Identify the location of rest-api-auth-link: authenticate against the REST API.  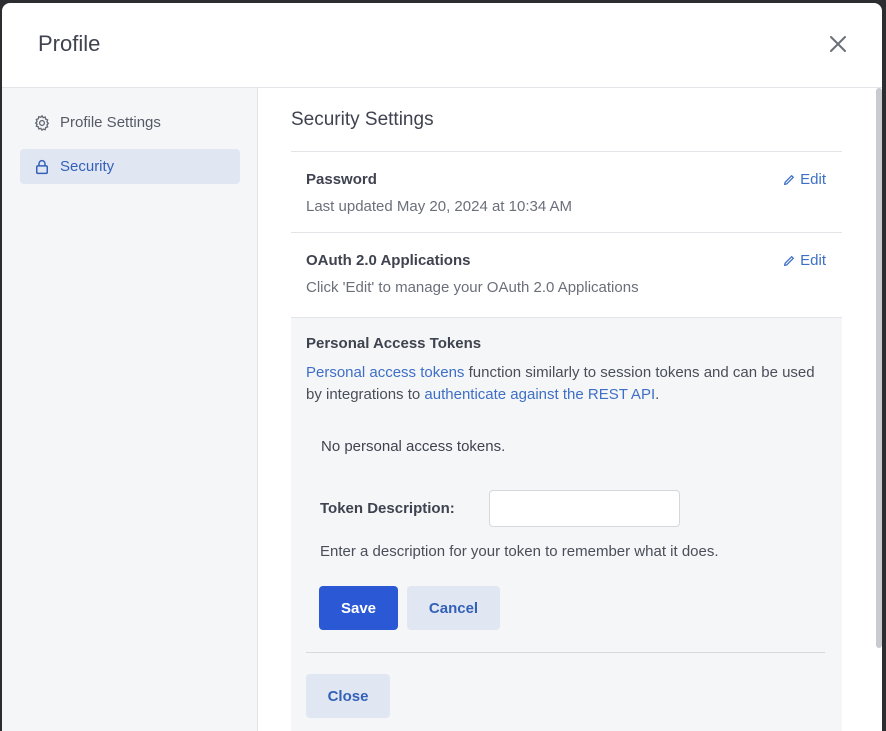
(539, 394).